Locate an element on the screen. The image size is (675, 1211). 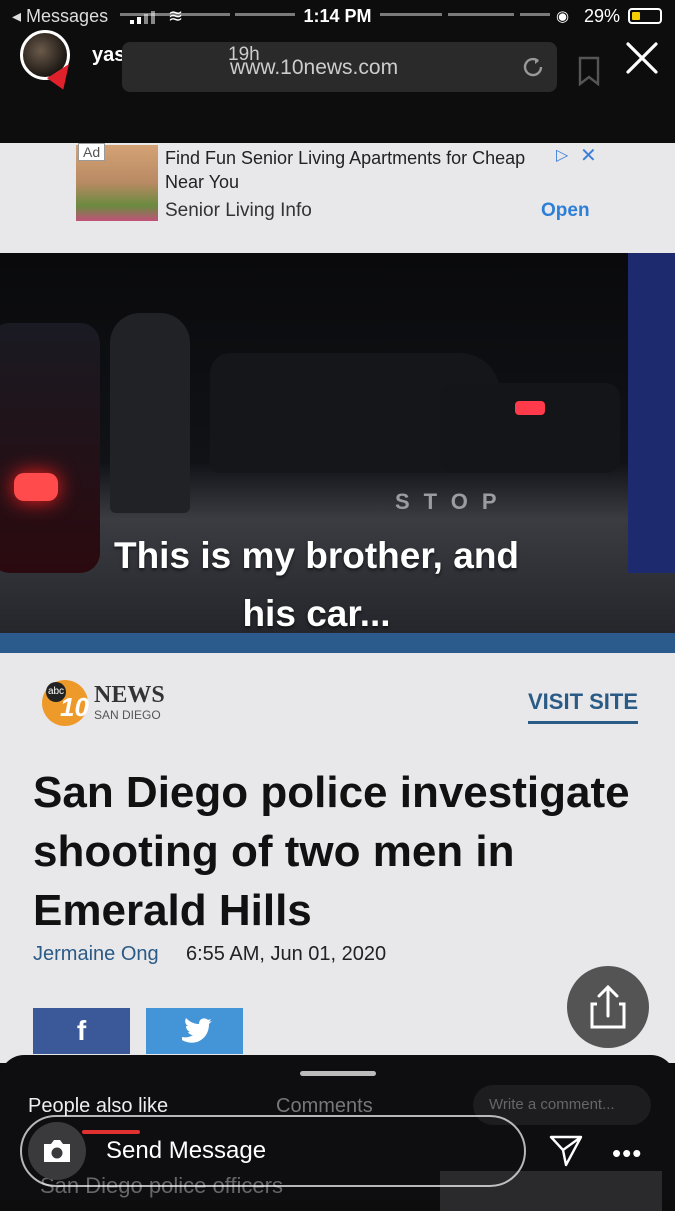
send-message-placeholder: Send Message is located at coordinates (186, 1151).